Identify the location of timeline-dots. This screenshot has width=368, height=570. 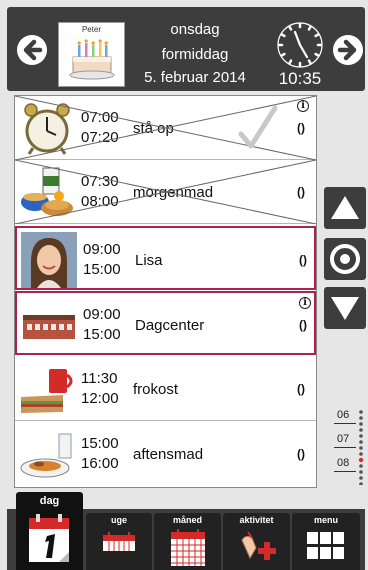
(361, 447).